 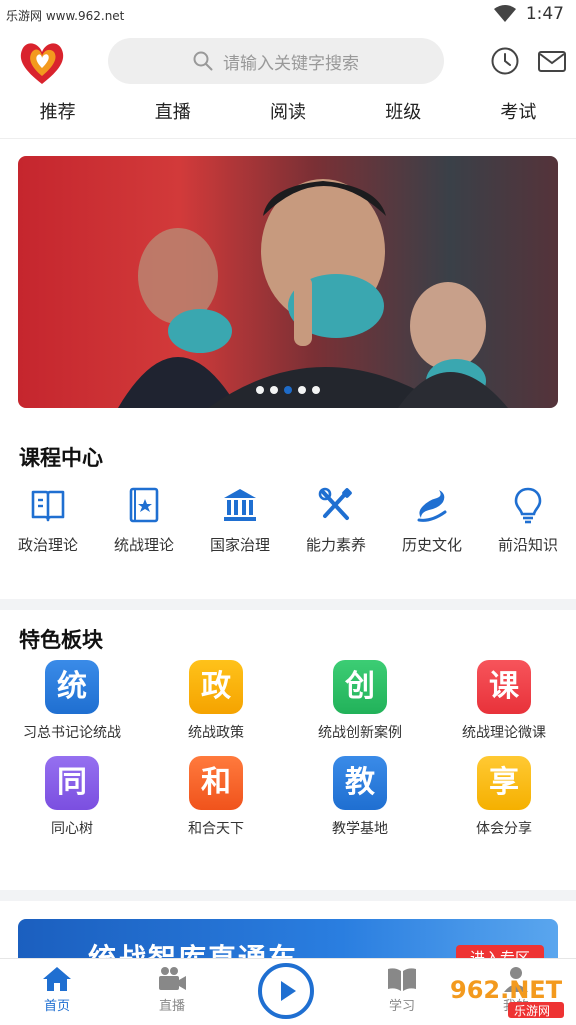 I want to click on tab-recommend: 推荐, so click(x=57, y=116).